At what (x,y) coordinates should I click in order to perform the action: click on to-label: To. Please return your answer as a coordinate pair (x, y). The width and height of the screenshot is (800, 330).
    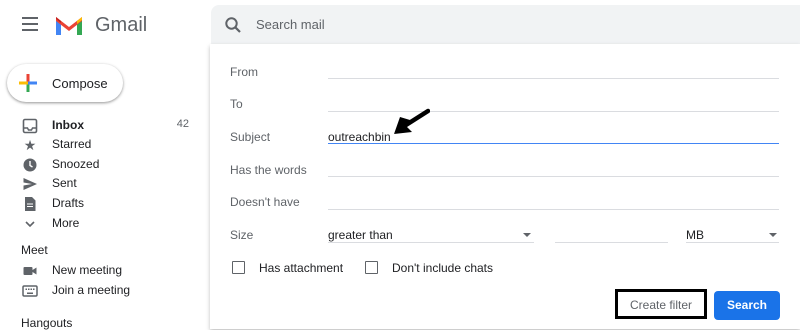
    Looking at the image, I should click on (236, 104).